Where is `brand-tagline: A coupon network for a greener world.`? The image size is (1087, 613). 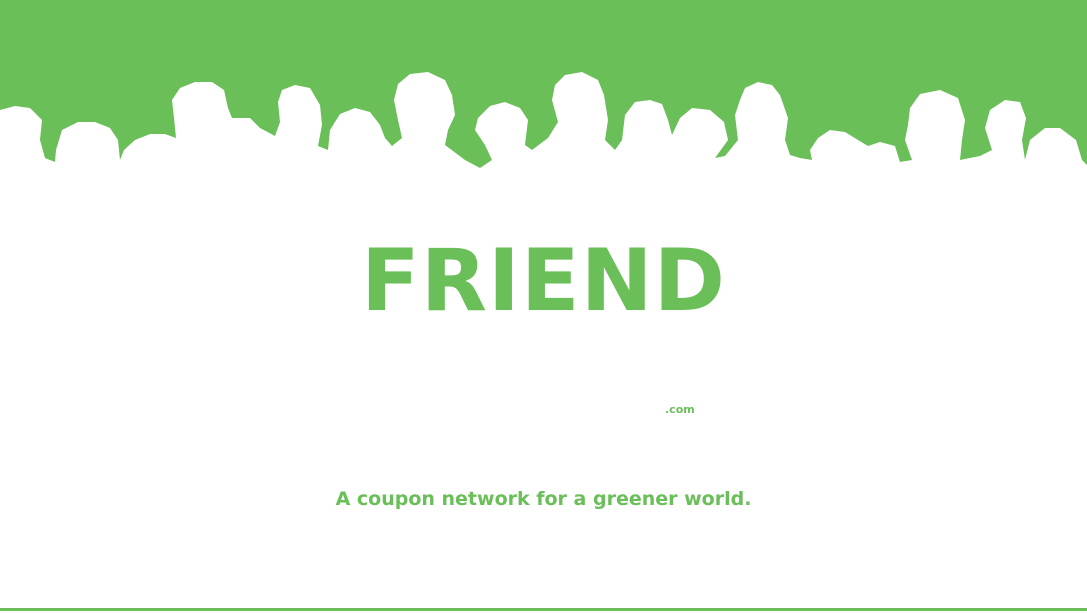 brand-tagline: A coupon network for a greener world. is located at coordinates (543, 499).